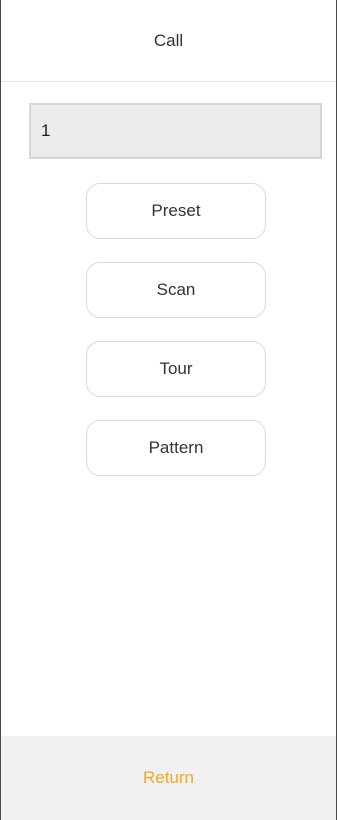  I want to click on preset-button: Preset, so click(176, 211).